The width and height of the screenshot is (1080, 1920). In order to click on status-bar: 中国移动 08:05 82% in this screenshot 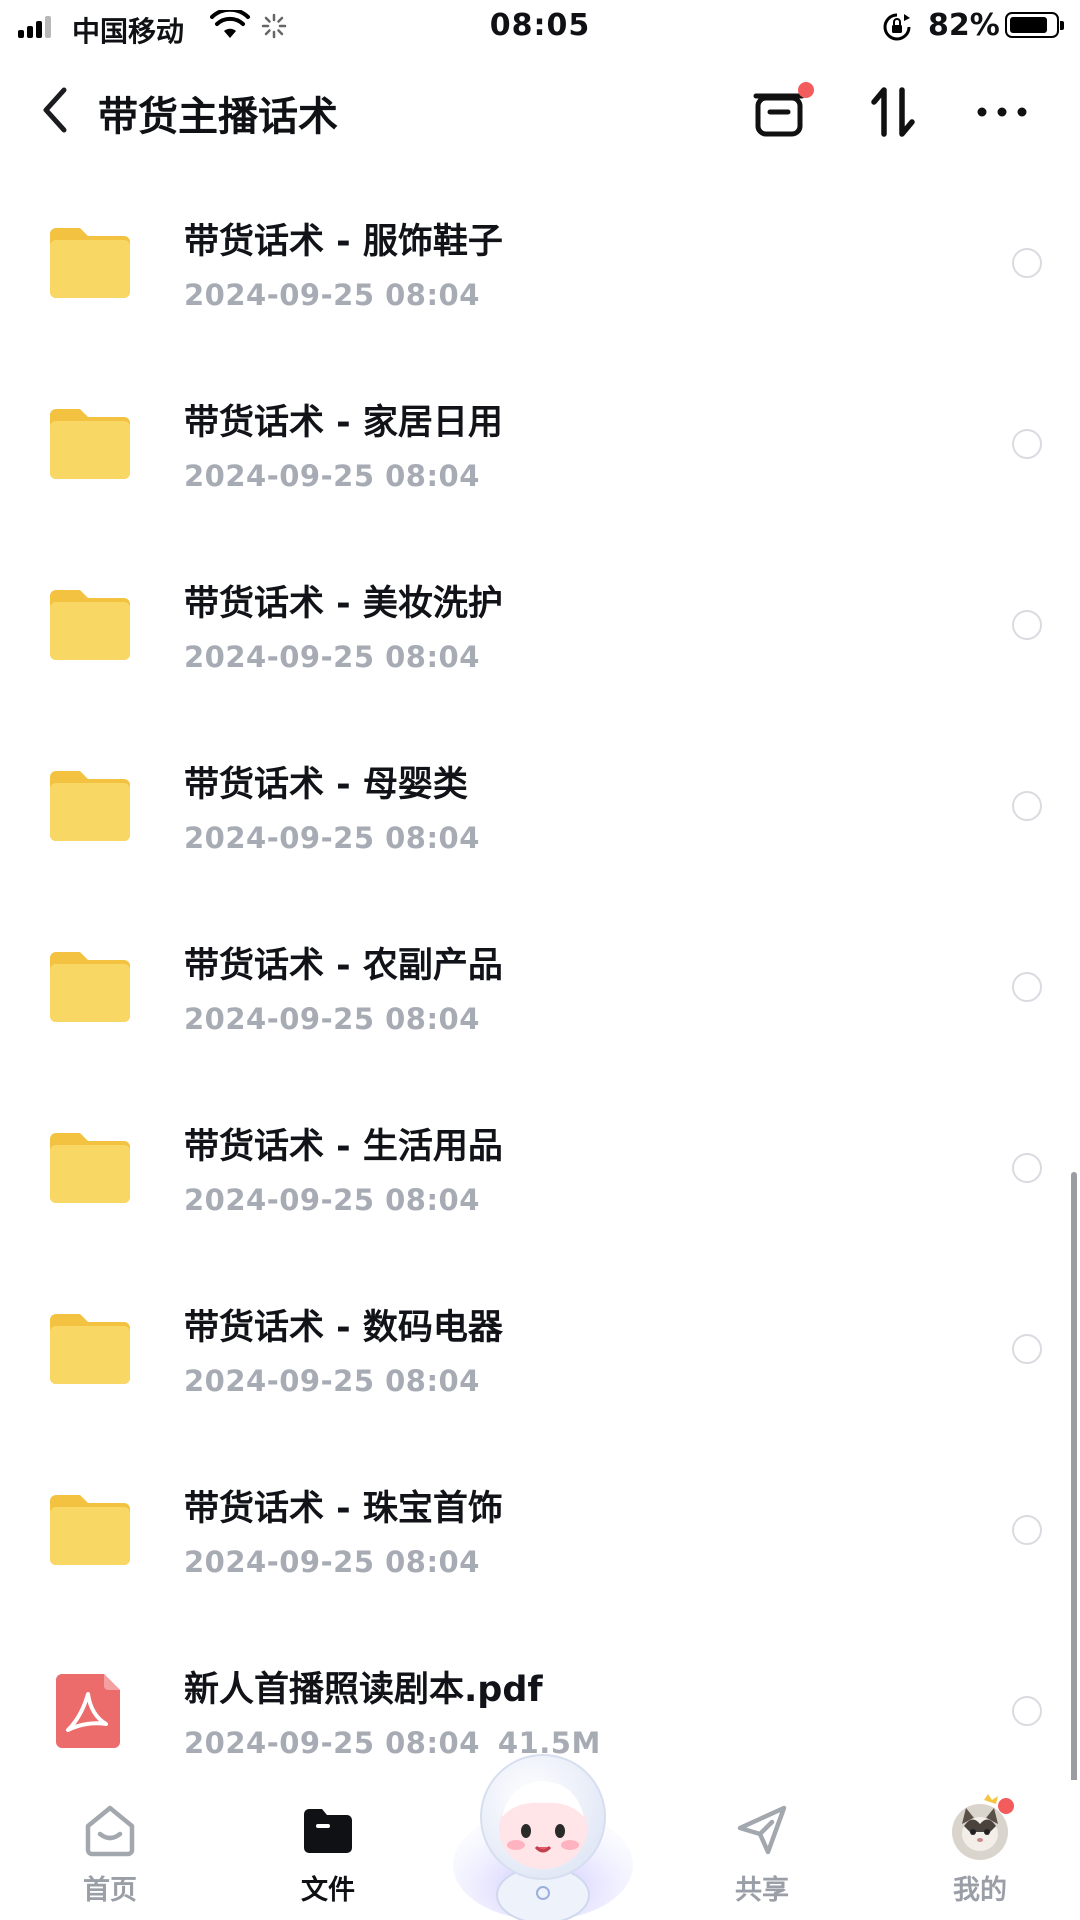, I will do `click(540, 27)`.